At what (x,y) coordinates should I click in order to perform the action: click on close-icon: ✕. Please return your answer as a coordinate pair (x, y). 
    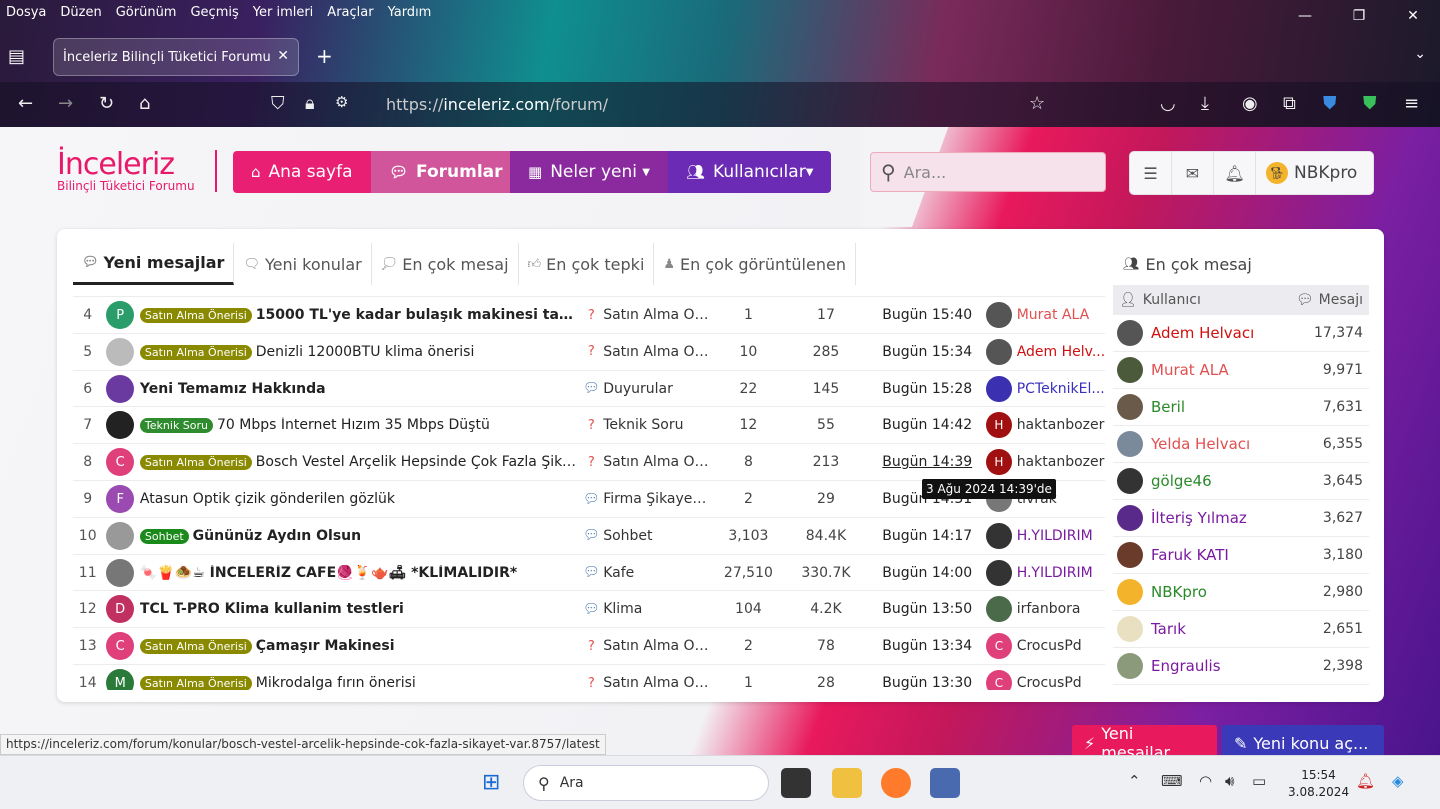
    Looking at the image, I should click on (1413, 16).